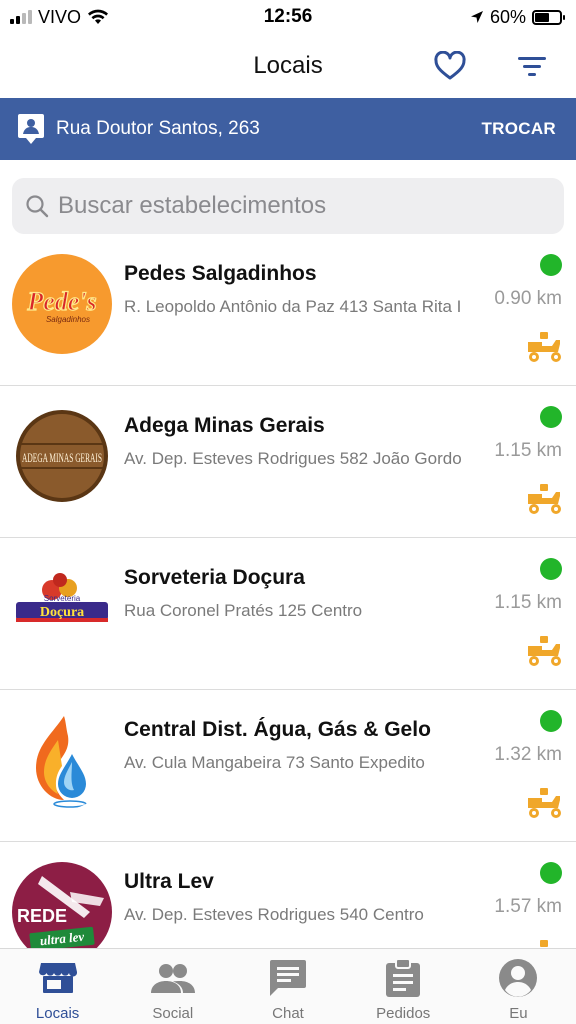  What do you see at coordinates (173, 978) in the screenshot?
I see `people-icon` at bounding box center [173, 978].